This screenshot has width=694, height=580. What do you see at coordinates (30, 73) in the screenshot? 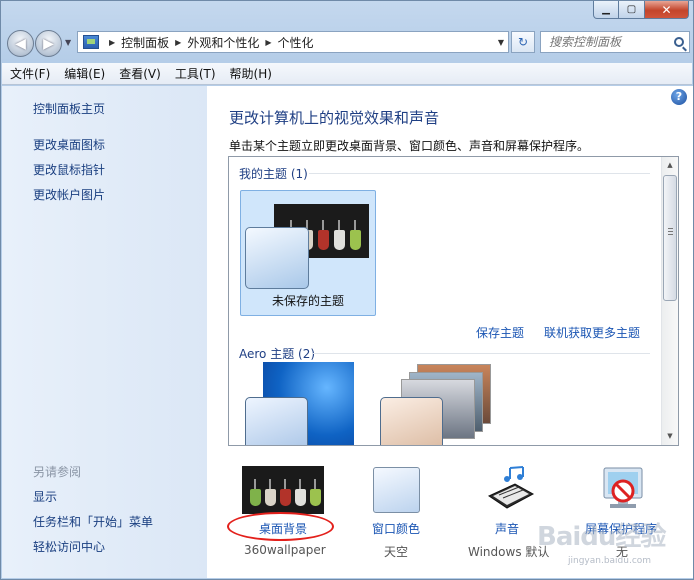
I see `menu-file: 文件(F)` at bounding box center [30, 73].